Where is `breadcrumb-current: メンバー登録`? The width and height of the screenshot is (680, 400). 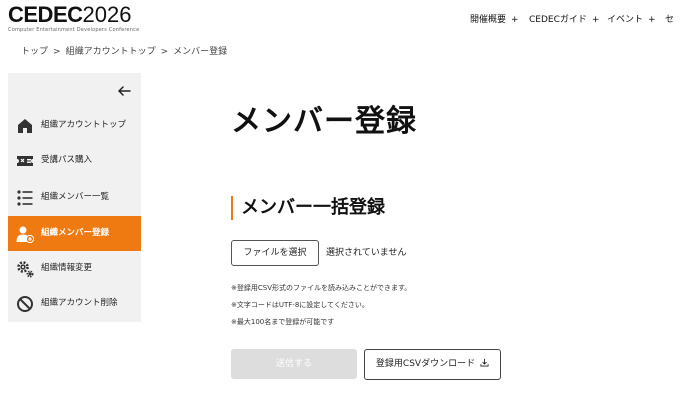 breadcrumb-current: メンバー登録 is located at coordinates (200, 52).